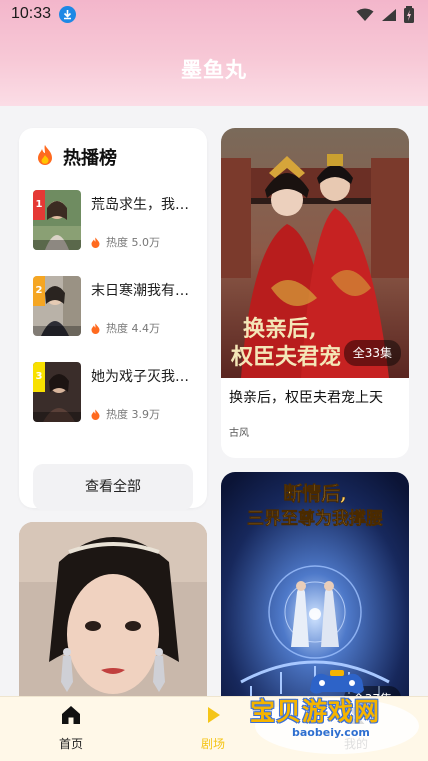 The width and height of the screenshot is (428, 761). Describe the element at coordinates (331, 732) in the screenshot. I see `watermark-url: baobeiy.com` at that location.